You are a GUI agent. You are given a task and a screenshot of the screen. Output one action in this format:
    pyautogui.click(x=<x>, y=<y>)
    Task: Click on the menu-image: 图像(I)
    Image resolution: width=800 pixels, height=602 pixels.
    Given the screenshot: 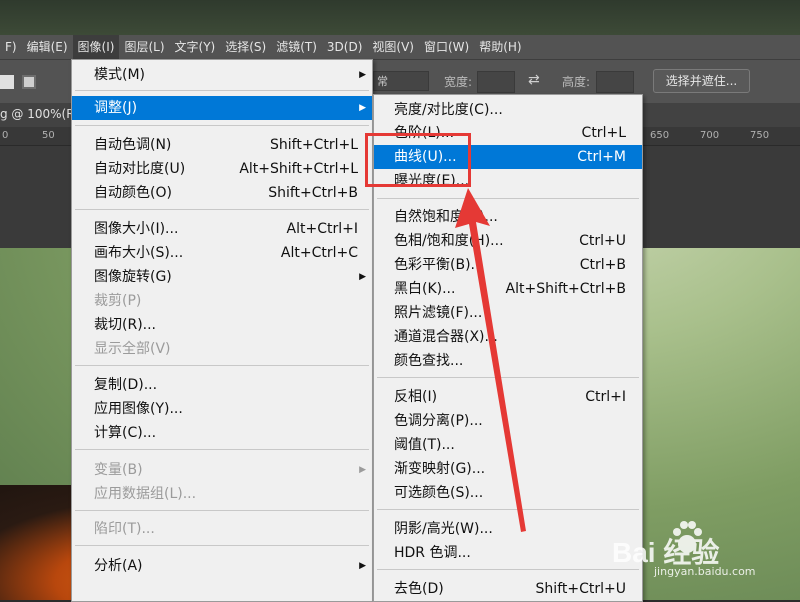 What is the action you would take?
    pyautogui.click(x=96, y=47)
    